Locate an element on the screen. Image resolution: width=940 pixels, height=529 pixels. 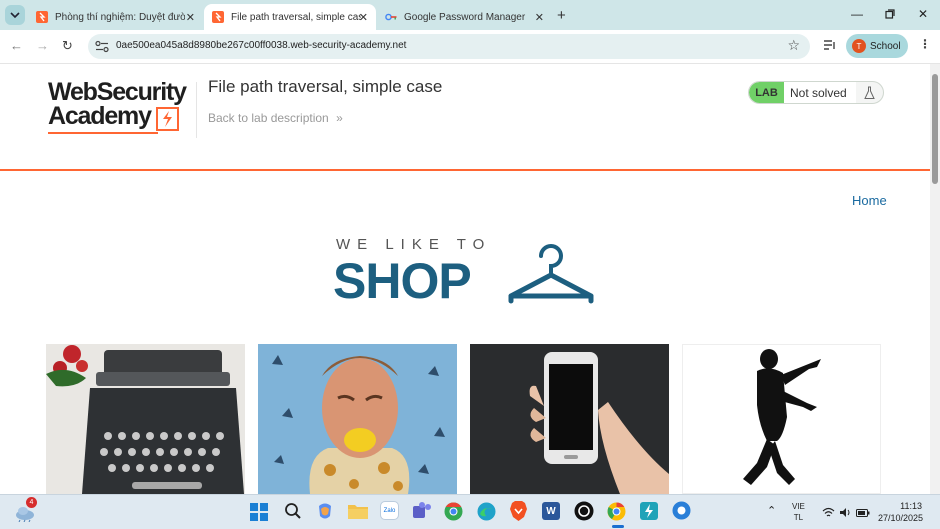
windows-taskbar: 4 Zalo W ⌃ VIE TL 11:13 27/10/2025 is located at coordinates (470, 511).